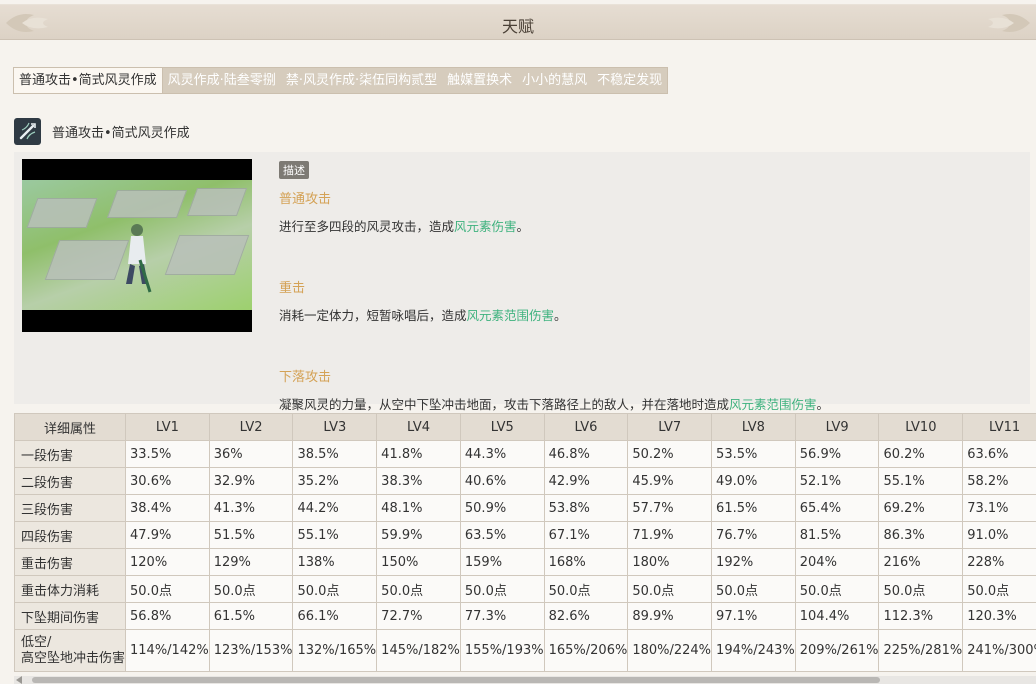  Describe the element at coordinates (921, 508) in the screenshot. I see `table-cell: 69.2%` at that location.